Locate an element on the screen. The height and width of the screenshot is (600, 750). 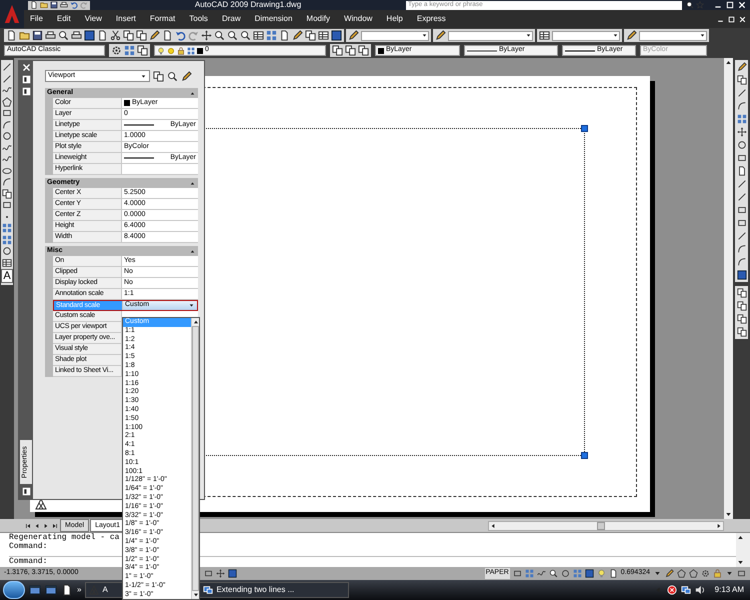
dropdown-scrollbar is located at coordinates (195, 458).